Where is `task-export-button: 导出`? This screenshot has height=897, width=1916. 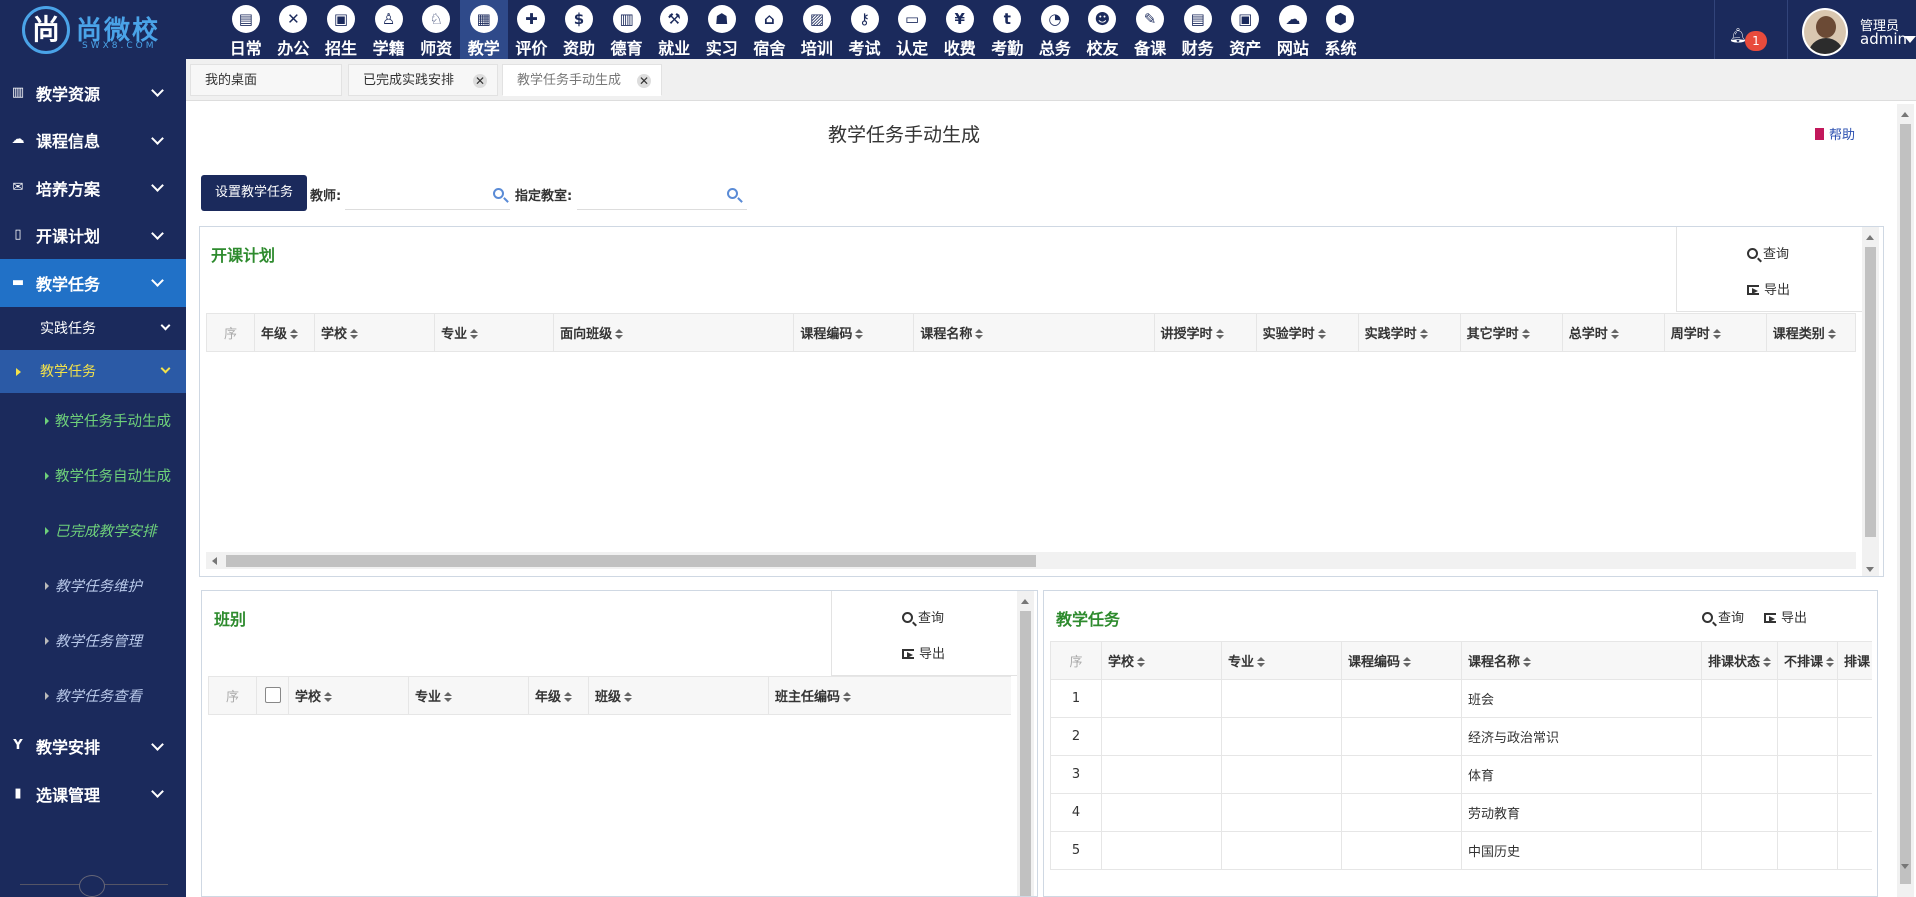
task-export-button: 导出 is located at coordinates (1785, 616).